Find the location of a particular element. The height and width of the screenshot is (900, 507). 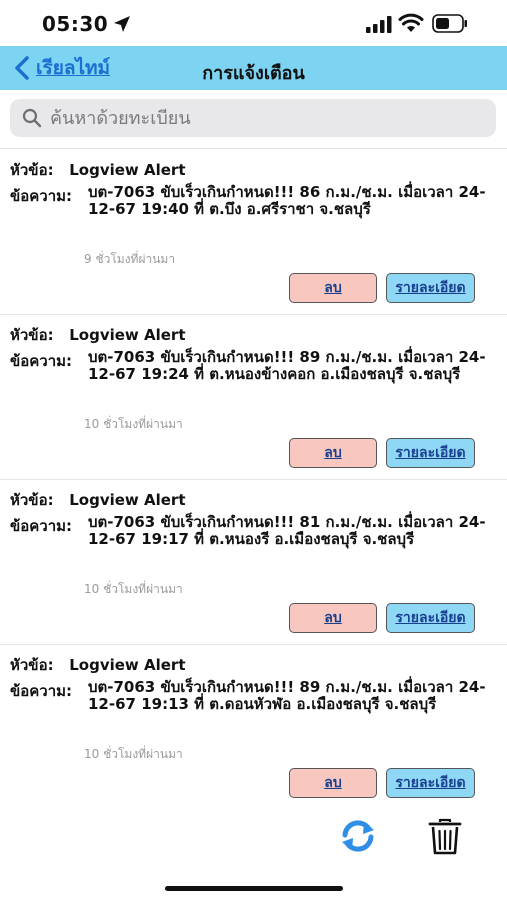

location-arrow-icon is located at coordinates (122, 24).